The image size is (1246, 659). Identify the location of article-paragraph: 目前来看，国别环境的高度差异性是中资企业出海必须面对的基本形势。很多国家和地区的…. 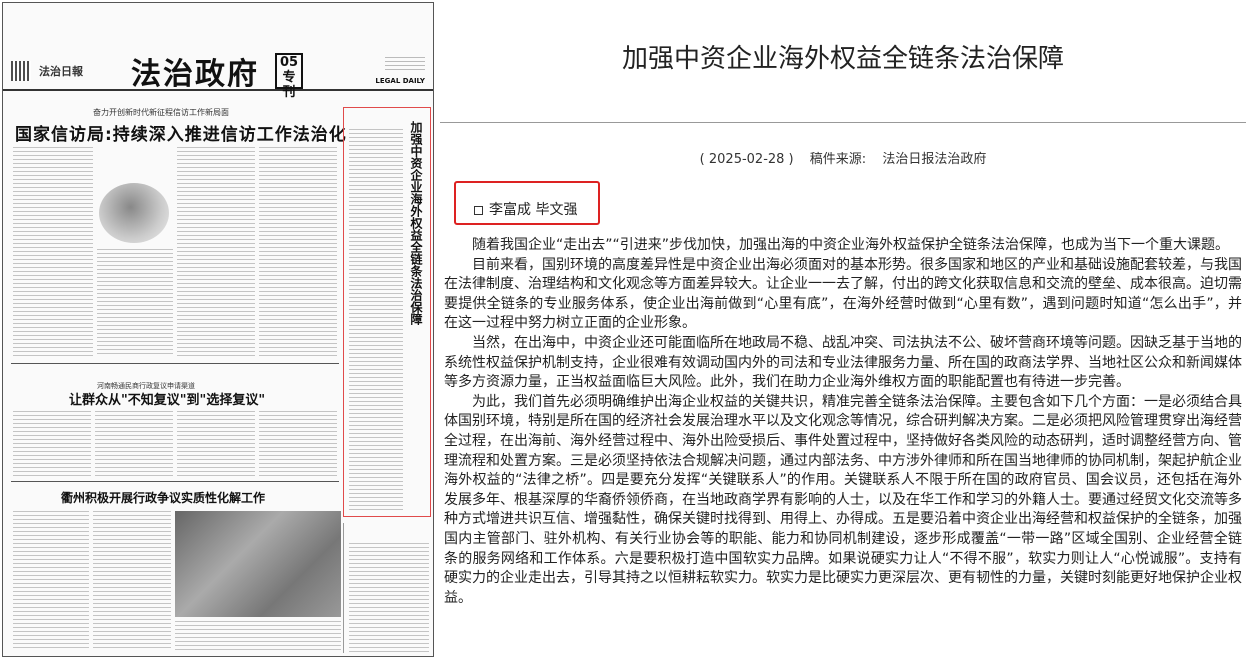
(843, 294).